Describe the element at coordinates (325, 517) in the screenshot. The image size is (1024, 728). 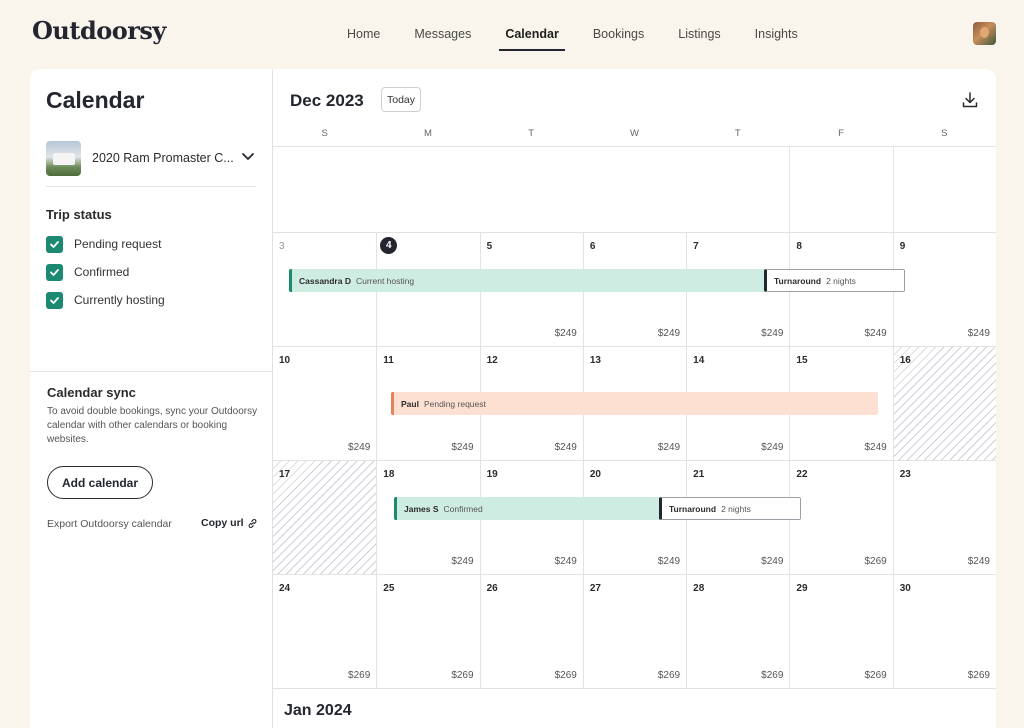
I see `calendar-day-blocked: 17` at that location.